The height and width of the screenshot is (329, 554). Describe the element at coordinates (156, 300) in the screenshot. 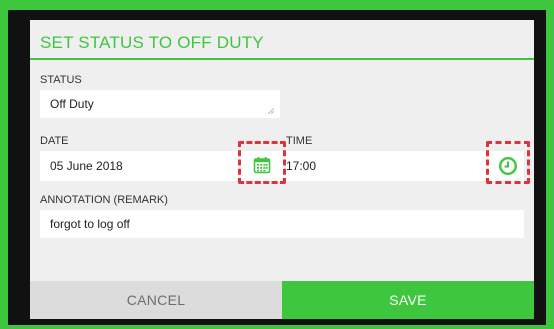

I see `cancel-button: CANCEL` at that location.